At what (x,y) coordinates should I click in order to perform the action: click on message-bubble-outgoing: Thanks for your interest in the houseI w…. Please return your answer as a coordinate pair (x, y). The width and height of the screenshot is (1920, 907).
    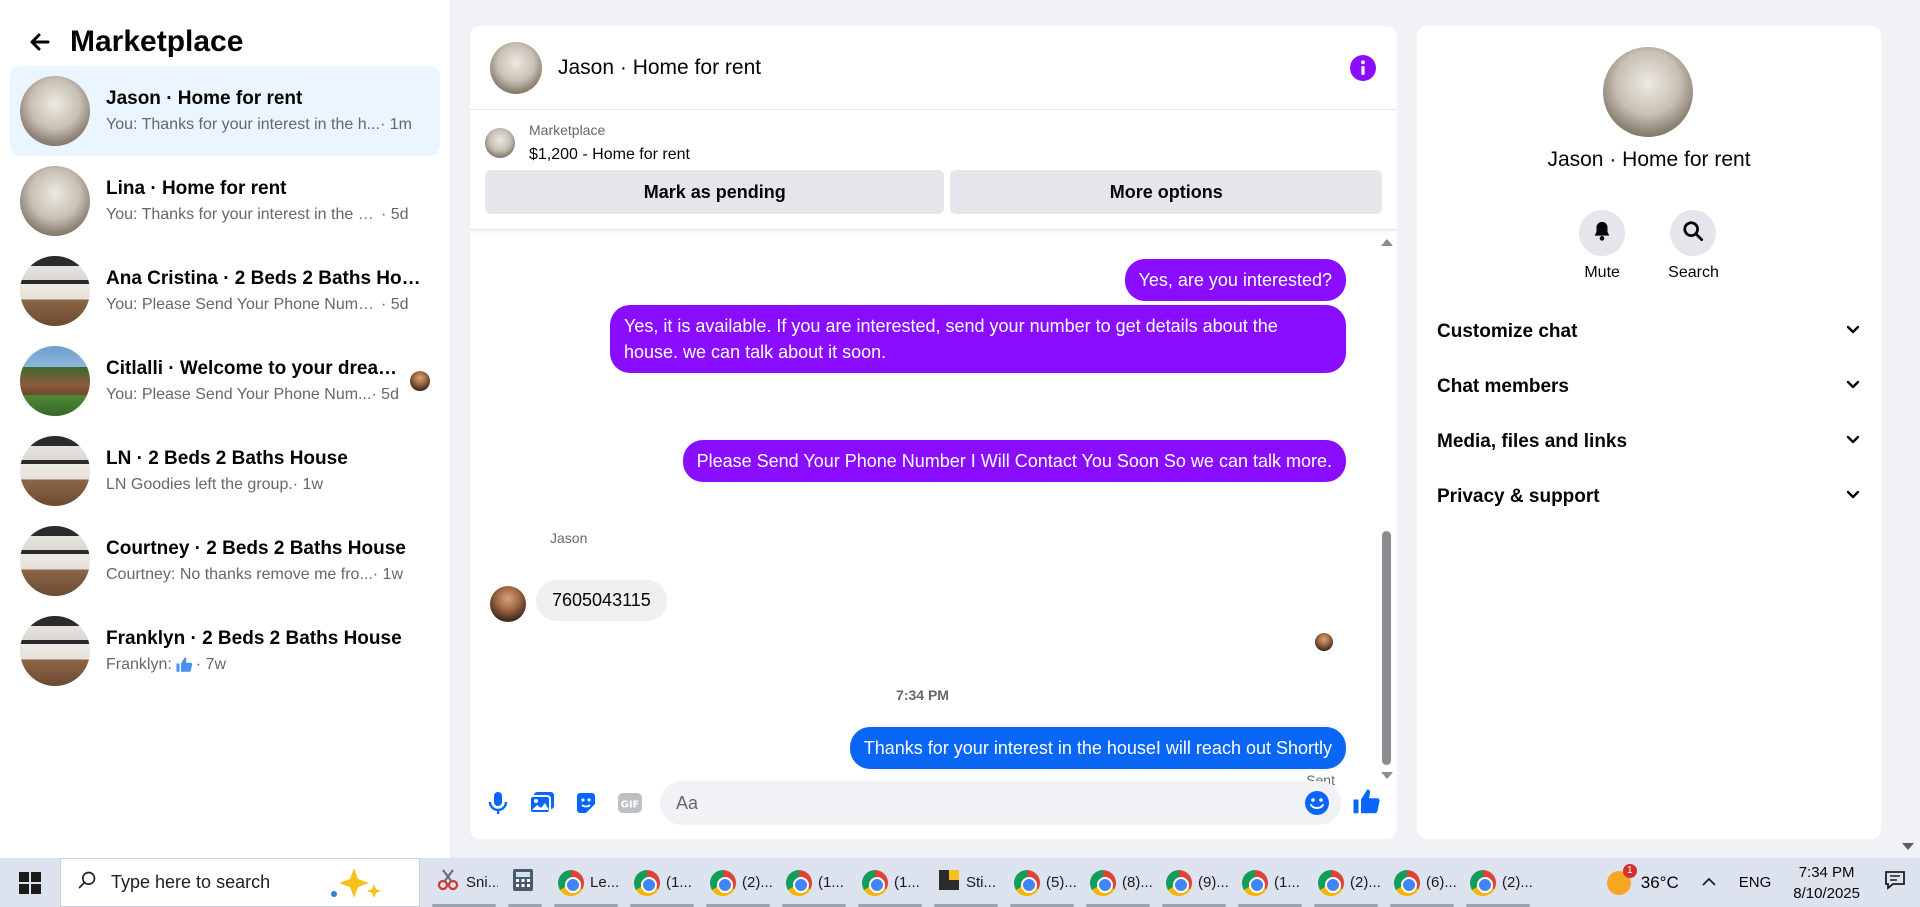
    Looking at the image, I should click on (1097, 748).